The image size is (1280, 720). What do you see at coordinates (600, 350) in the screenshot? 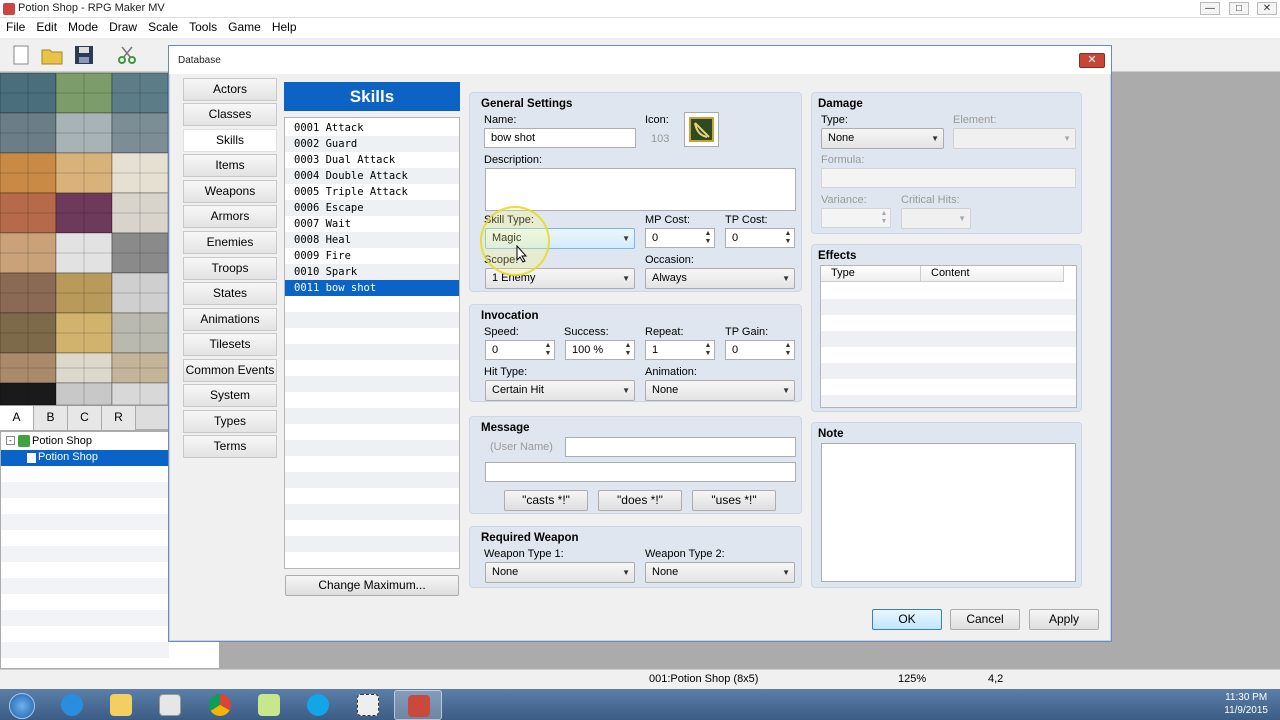
I see `success-stepper: 100 % ▲ ▼` at bounding box center [600, 350].